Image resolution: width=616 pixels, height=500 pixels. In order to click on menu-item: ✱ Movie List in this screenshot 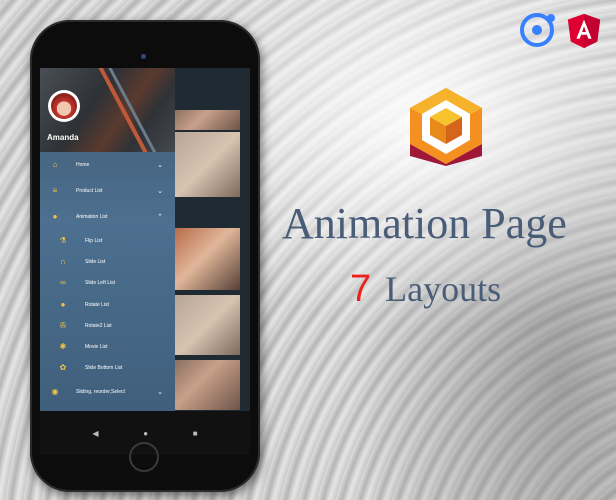, I will do `click(107, 346)`.